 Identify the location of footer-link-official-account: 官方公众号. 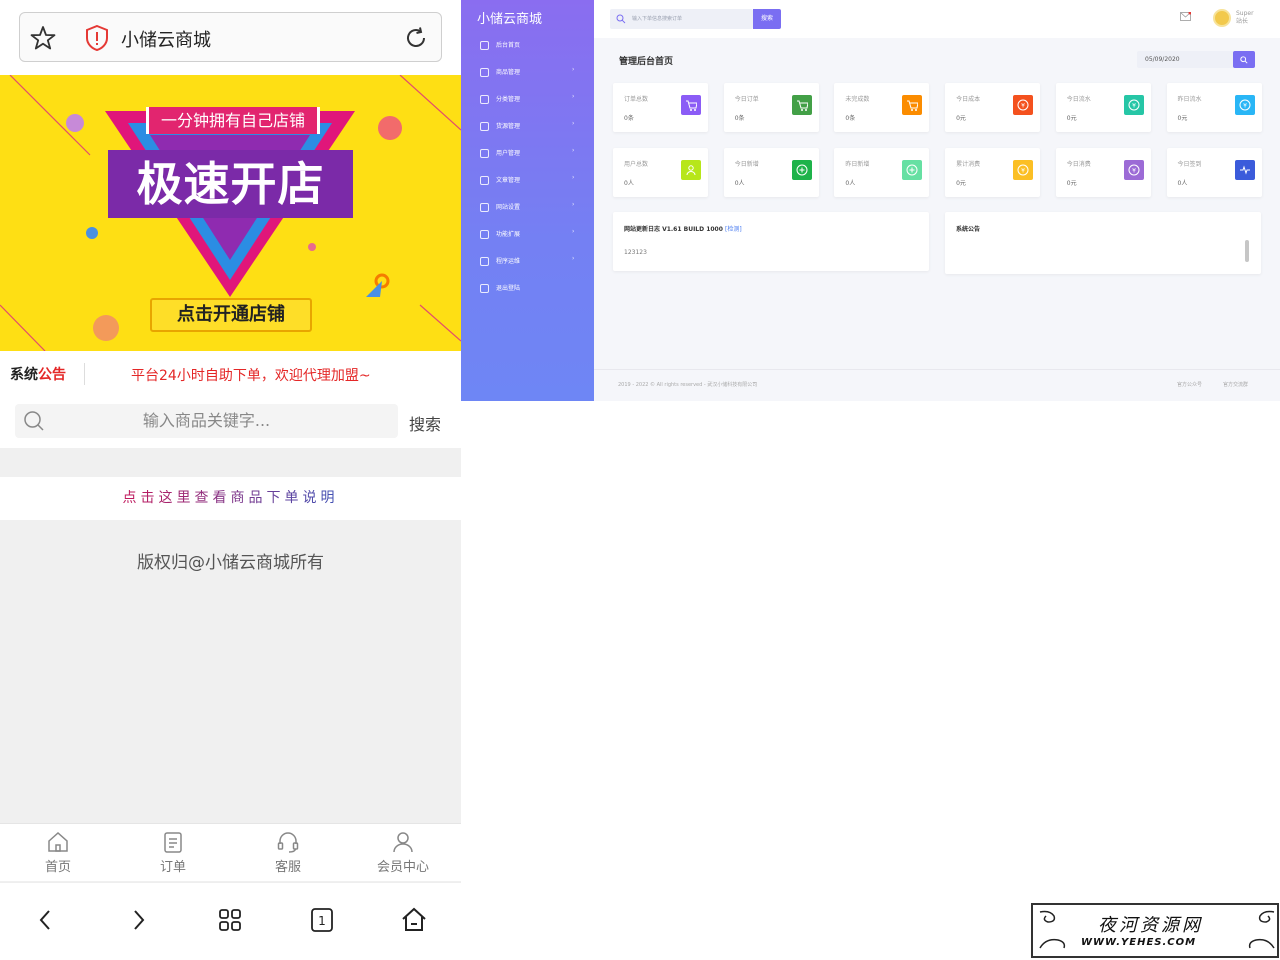
(1189, 384).